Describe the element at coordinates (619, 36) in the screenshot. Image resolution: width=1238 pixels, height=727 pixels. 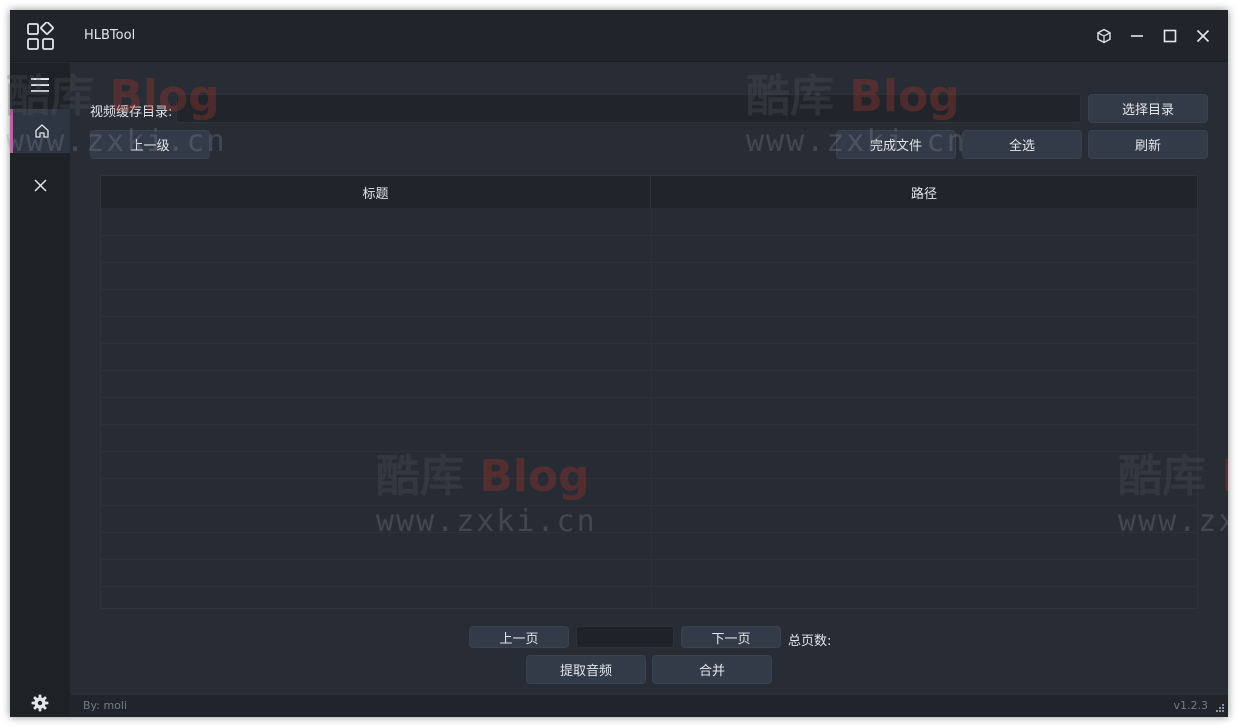
I see `title-bar: HLBTool` at that location.